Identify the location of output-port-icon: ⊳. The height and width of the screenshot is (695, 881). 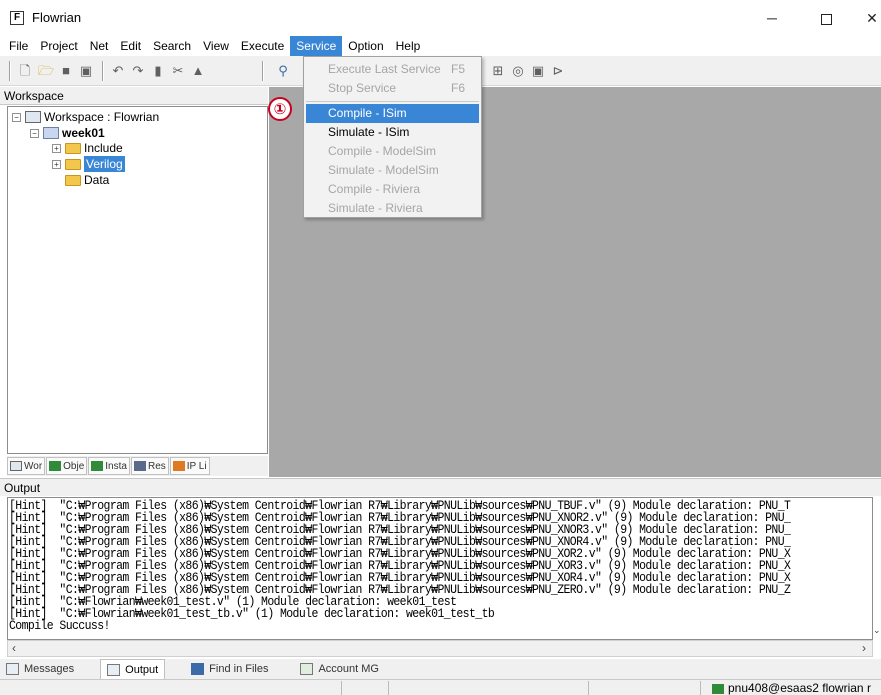
(558, 71).